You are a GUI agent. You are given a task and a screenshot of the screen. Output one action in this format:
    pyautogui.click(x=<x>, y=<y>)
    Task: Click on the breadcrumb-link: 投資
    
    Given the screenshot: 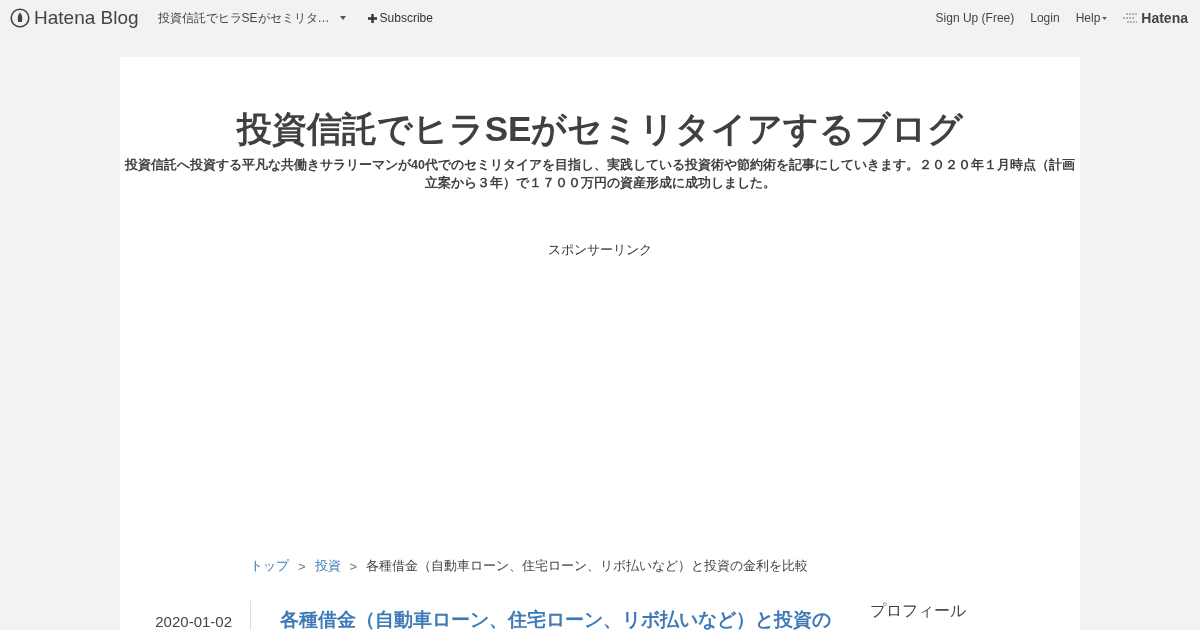 What is the action you would take?
    pyautogui.click(x=327, y=566)
    